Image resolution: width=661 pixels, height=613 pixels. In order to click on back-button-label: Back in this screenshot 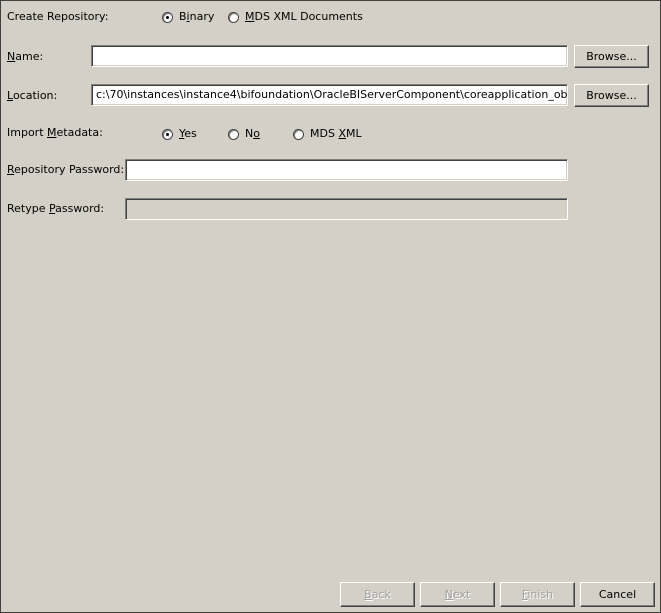, I will do `click(377, 594)`.